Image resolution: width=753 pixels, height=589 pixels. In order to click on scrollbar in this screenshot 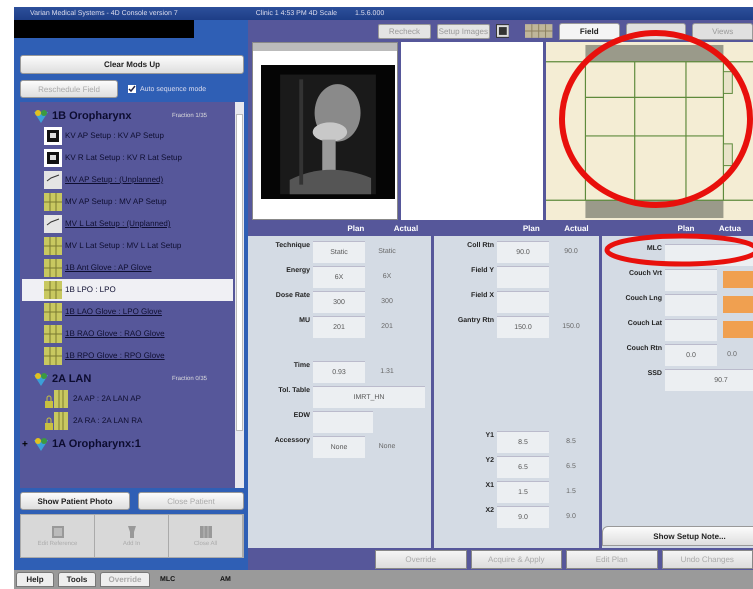, I will do `click(239, 295)`.